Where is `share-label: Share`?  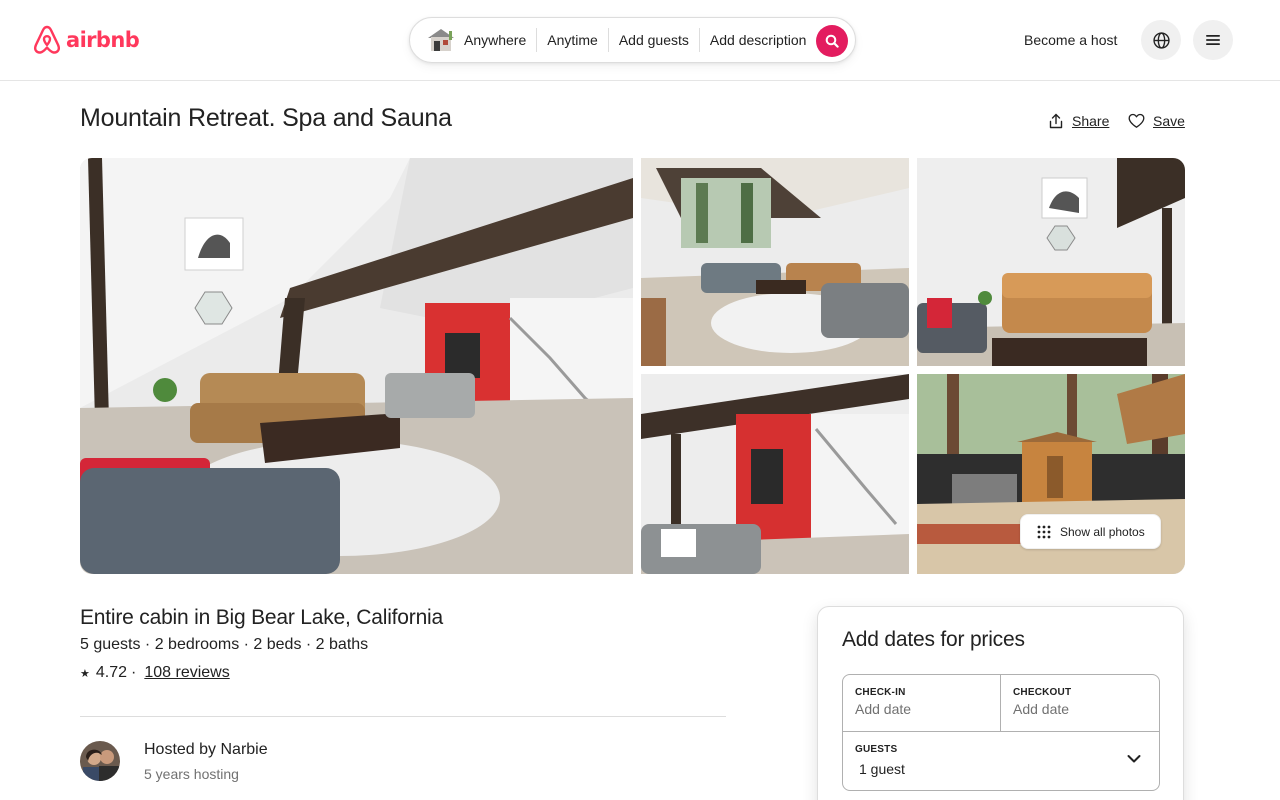 share-label: Share is located at coordinates (1091, 121).